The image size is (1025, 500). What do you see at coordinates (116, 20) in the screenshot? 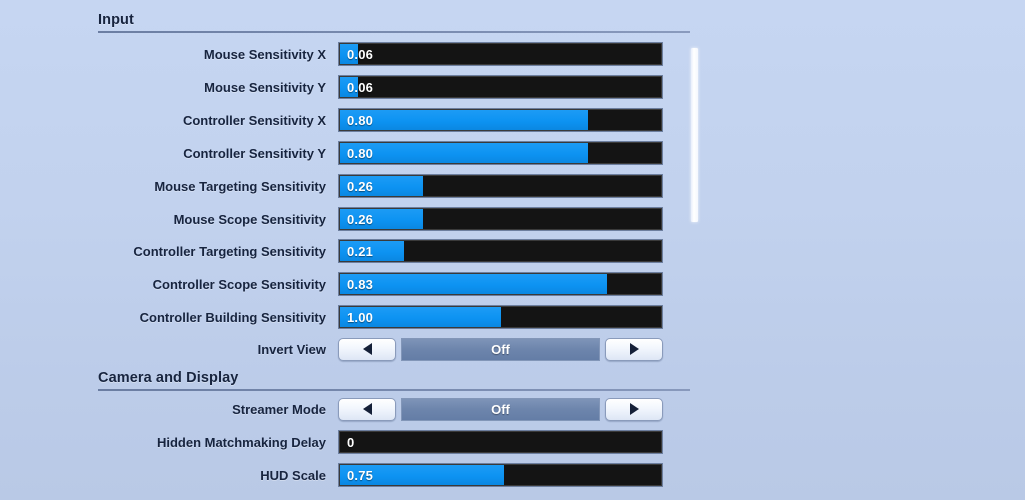
I see `section-title: Input` at bounding box center [116, 20].